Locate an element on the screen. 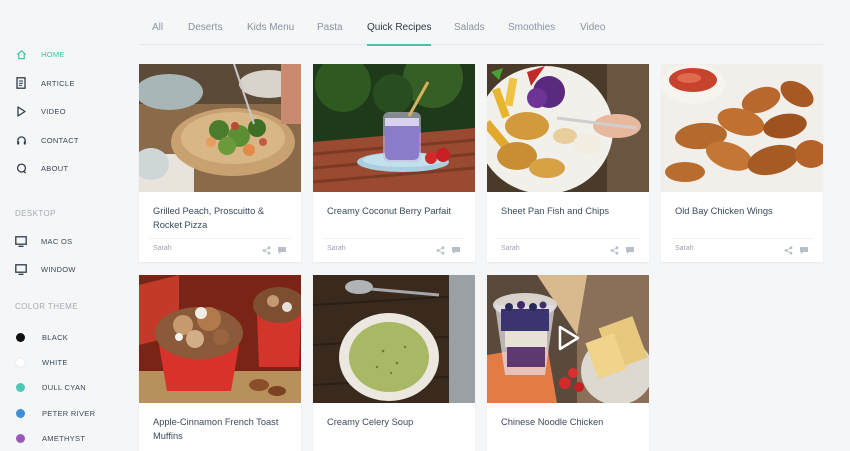  nav-contact-label: CONTACT is located at coordinates (60, 140).